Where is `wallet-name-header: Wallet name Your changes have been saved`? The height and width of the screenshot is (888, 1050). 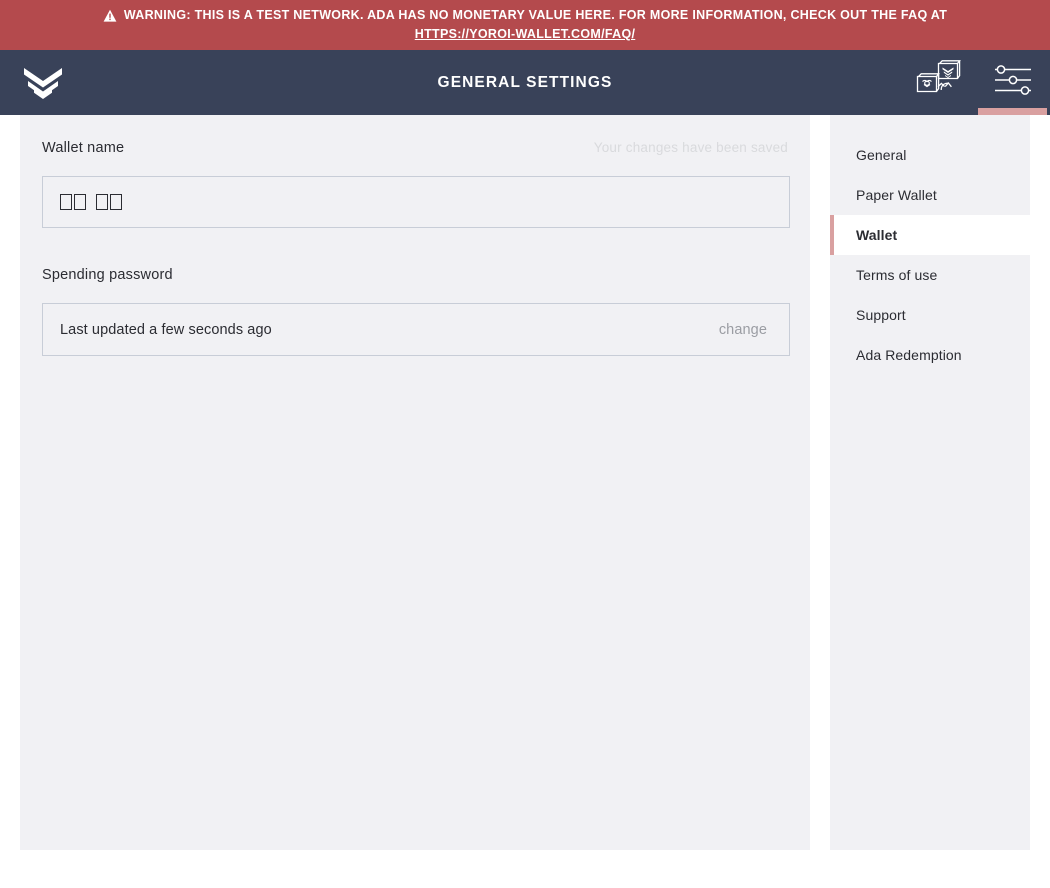
wallet-name-header: Wallet name Your changes have been saved is located at coordinates (415, 152).